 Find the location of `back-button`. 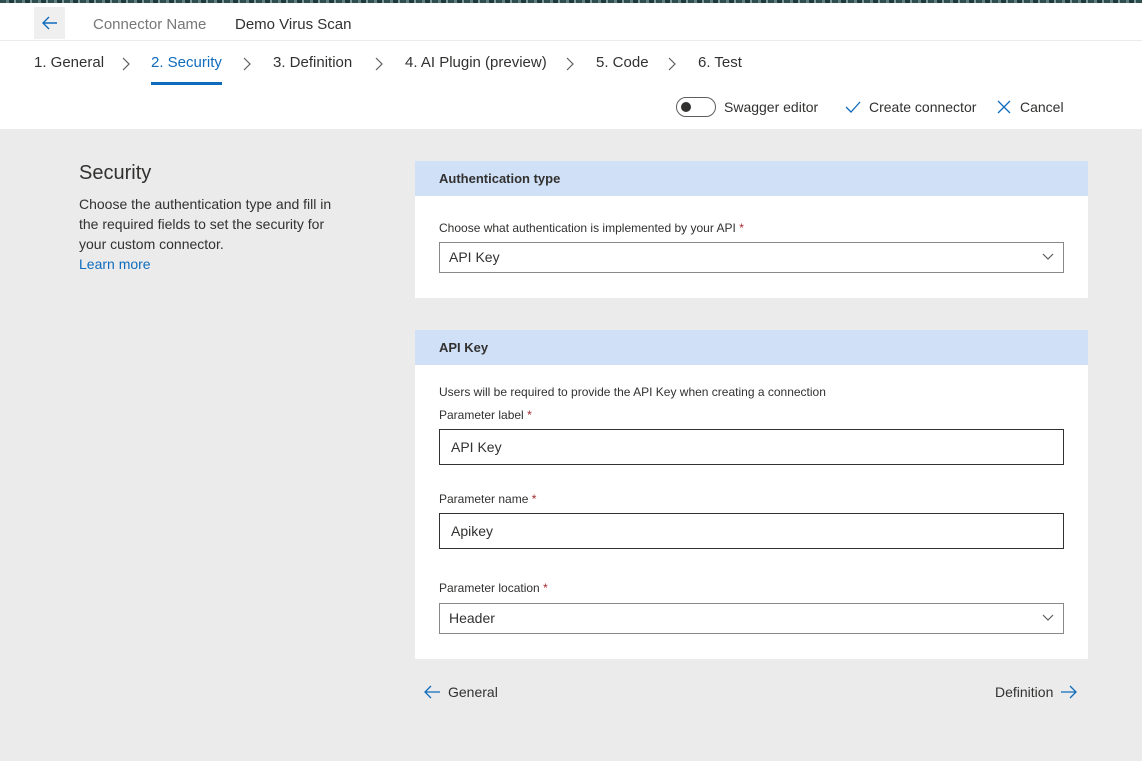

back-button is located at coordinates (49, 23).